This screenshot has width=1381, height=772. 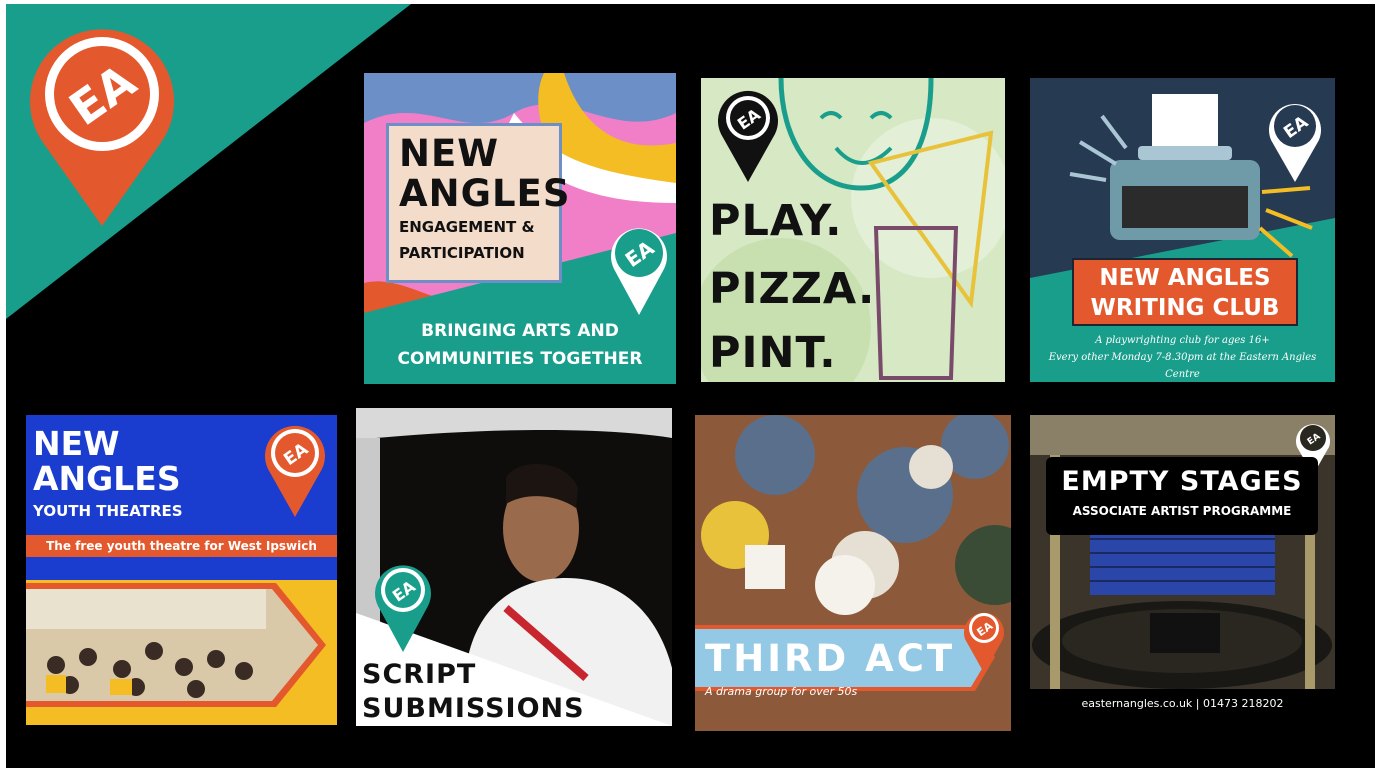 What do you see at coordinates (181, 546) in the screenshot?
I see `banner: The free youth theatre for West Ipswich` at bounding box center [181, 546].